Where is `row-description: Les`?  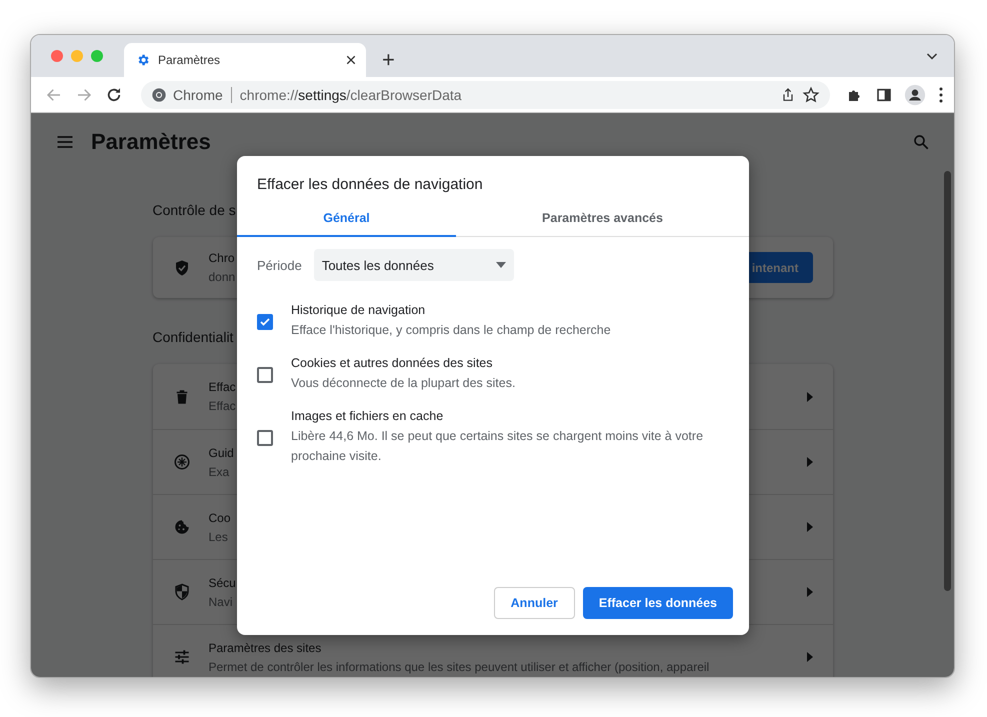
row-description: Les is located at coordinates (218, 537).